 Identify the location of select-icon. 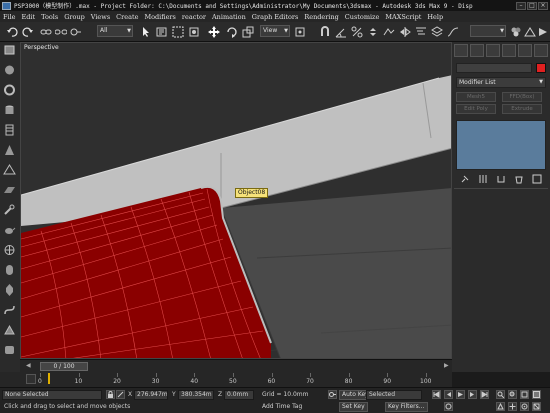
(146, 32).